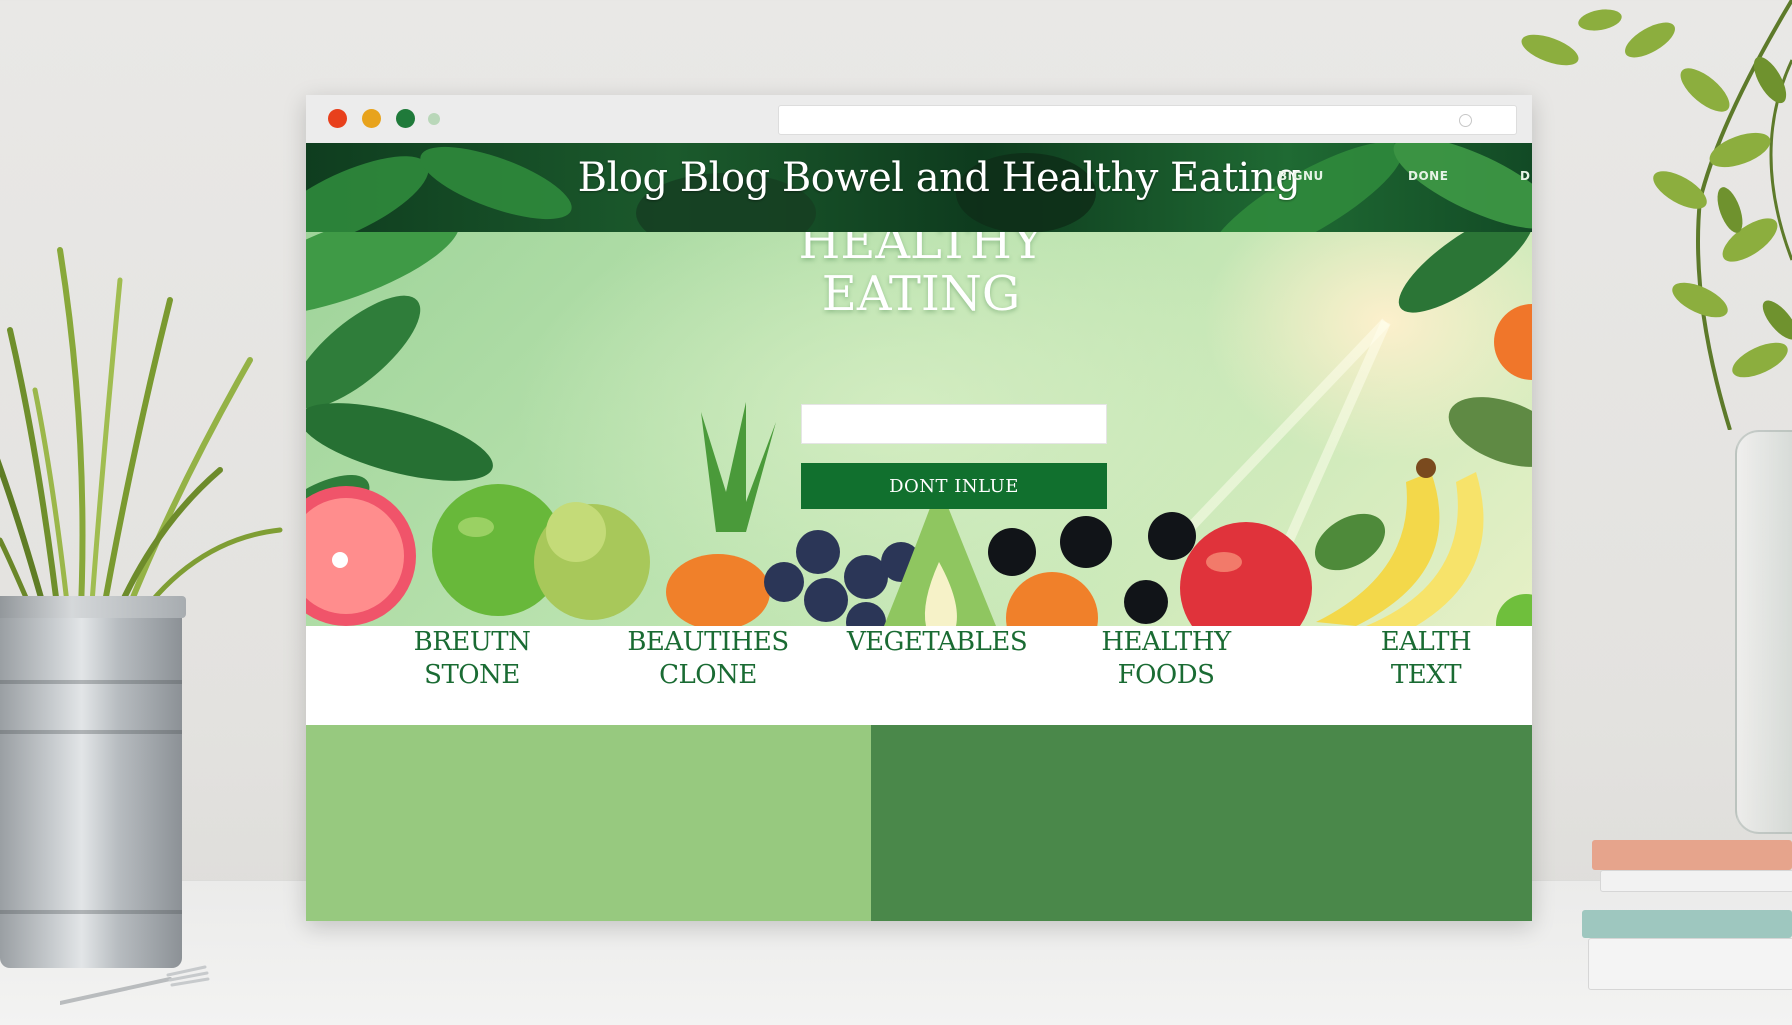 The width and height of the screenshot is (1792, 1025). What do you see at coordinates (1426, 642) in the screenshot?
I see `category-line-1: EALTH` at bounding box center [1426, 642].